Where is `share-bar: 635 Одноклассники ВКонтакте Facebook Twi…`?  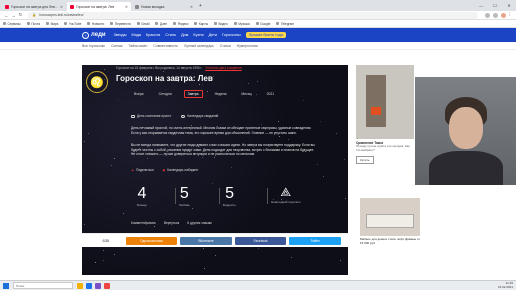
share-bar: 635 Одноклассники ВКонтакте Facebook Twi… is located at coordinates (215, 240).